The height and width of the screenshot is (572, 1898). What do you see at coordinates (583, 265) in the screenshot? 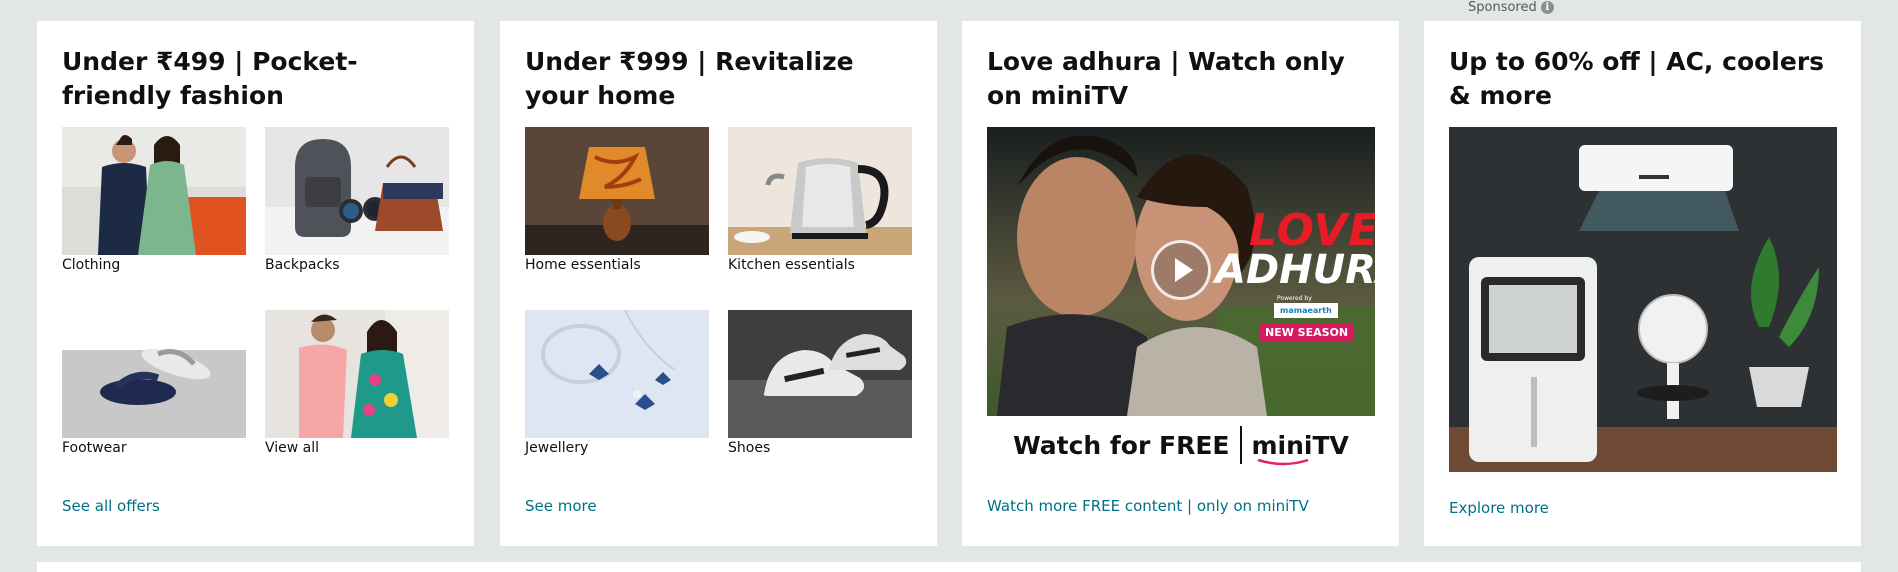
I see `home-essentials-label: Home essentials` at bounding box center [583, 265].